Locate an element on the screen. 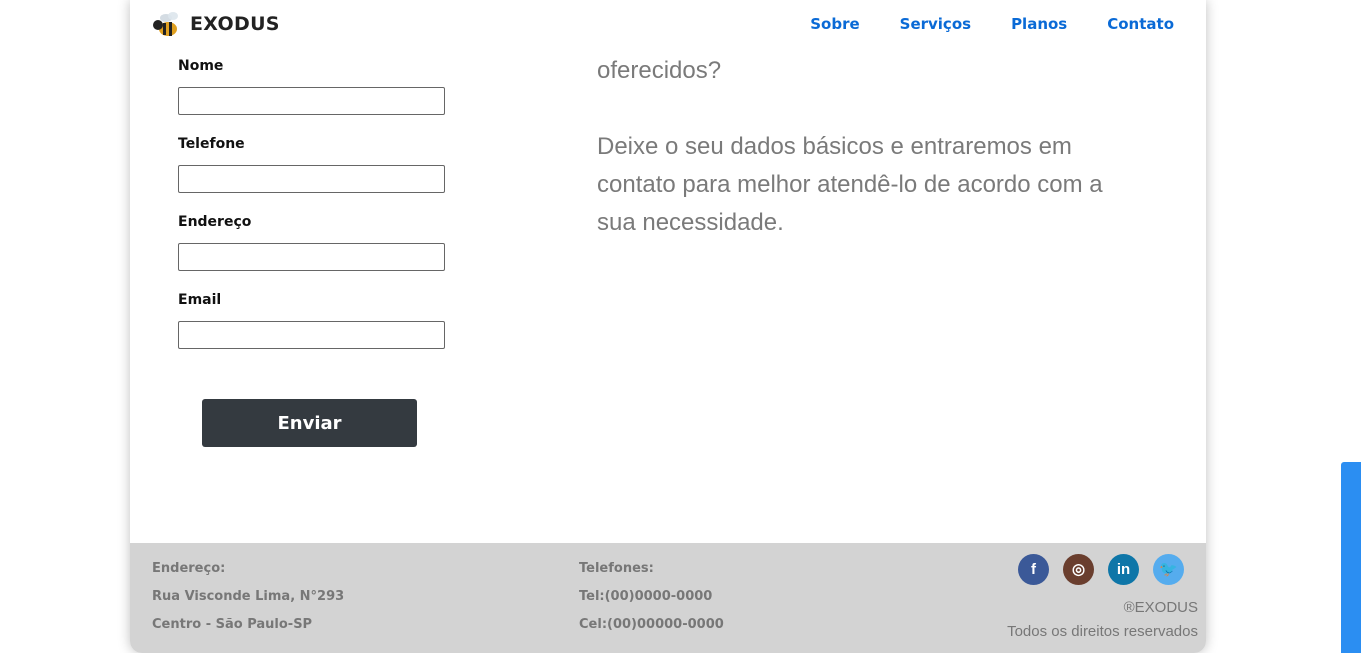 The image size is (1361, 653). email-label: Email is located at coordinates (200, 300).